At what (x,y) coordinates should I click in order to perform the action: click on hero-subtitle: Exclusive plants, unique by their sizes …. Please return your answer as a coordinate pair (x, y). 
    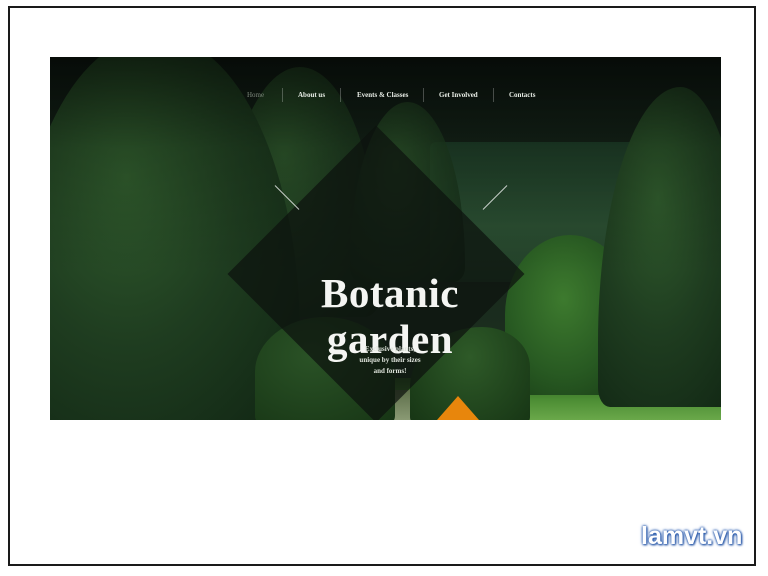
    Looking at the image, I should click on (390, 360).